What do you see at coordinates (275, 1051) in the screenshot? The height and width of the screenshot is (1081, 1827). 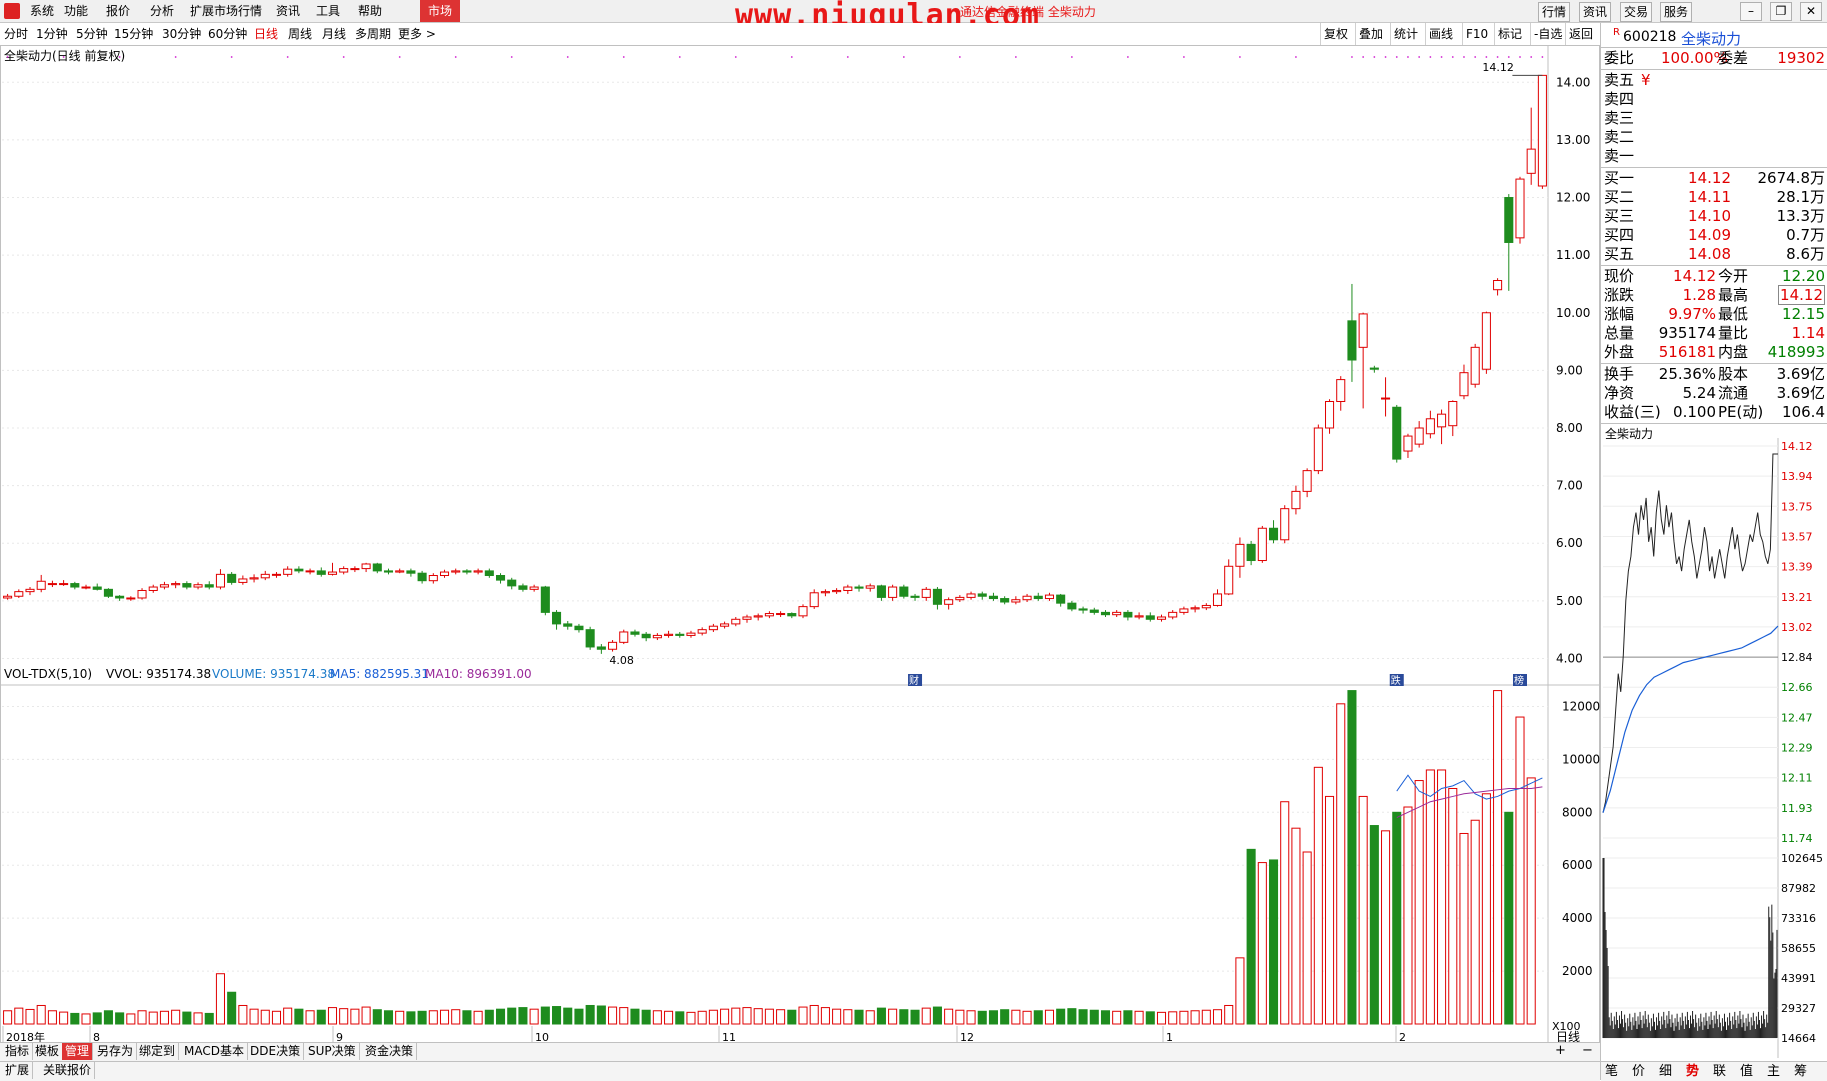 I see `indicator-tab-6: DDE决策` at bounding box center [275, 1051].